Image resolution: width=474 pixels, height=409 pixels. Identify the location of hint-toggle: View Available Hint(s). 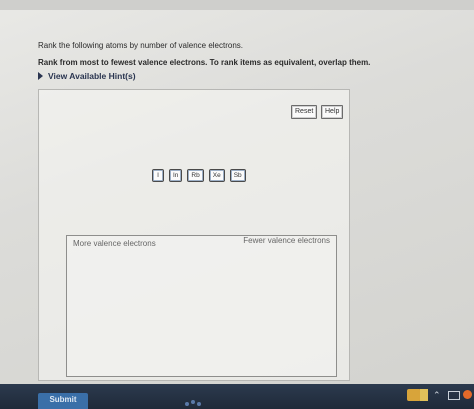
(87, 76).